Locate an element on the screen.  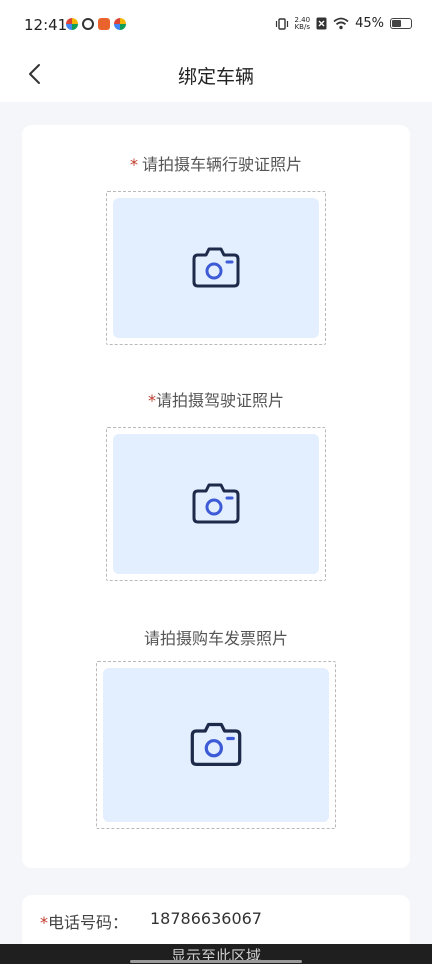
status-app-icons is located at coordinates (96, 24).